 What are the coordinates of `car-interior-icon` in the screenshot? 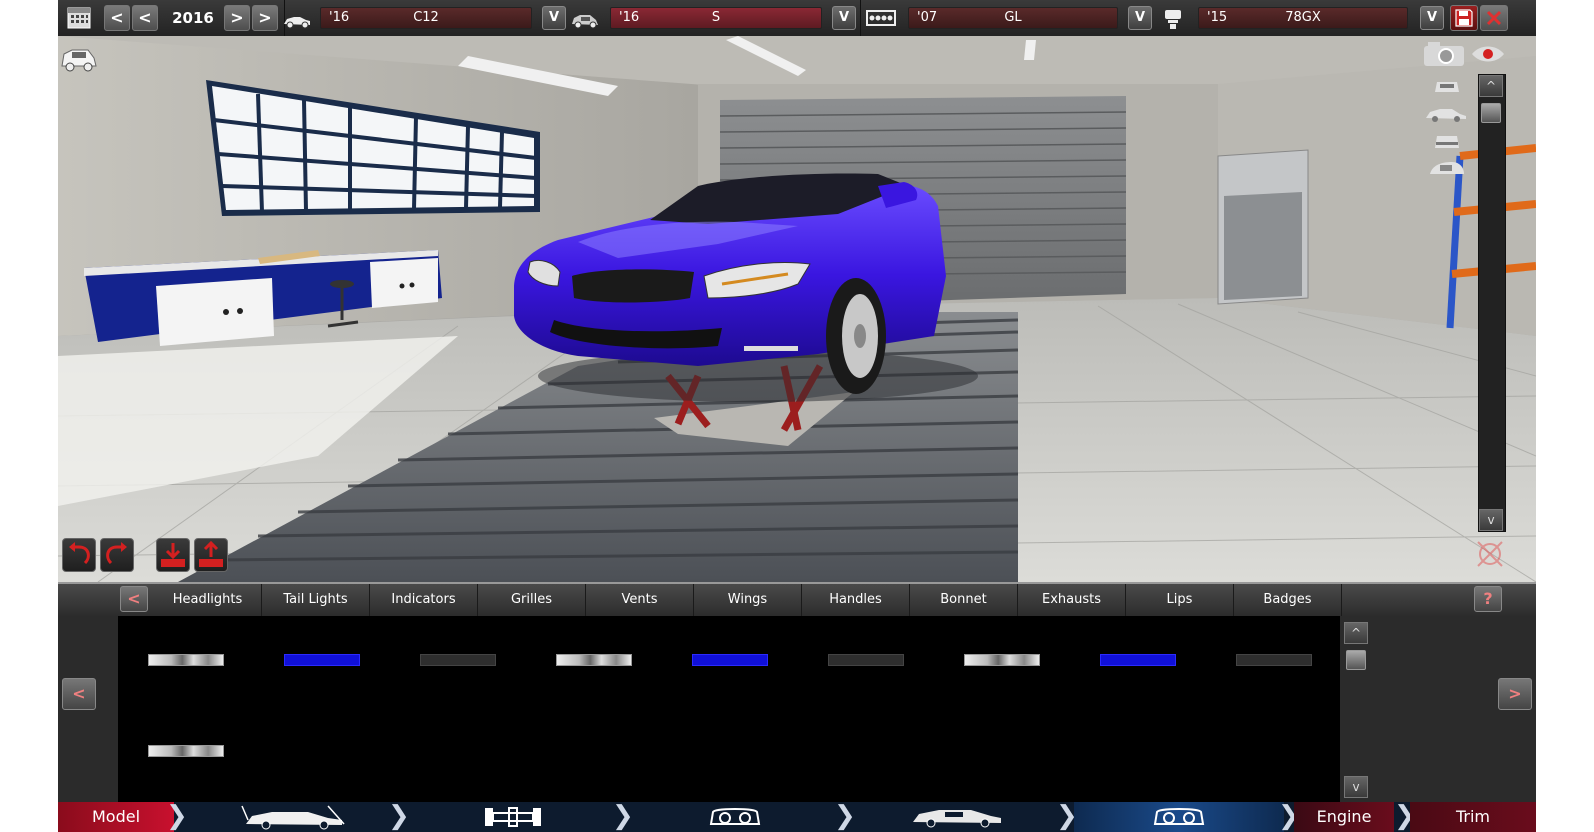 It's located at (957, 819).